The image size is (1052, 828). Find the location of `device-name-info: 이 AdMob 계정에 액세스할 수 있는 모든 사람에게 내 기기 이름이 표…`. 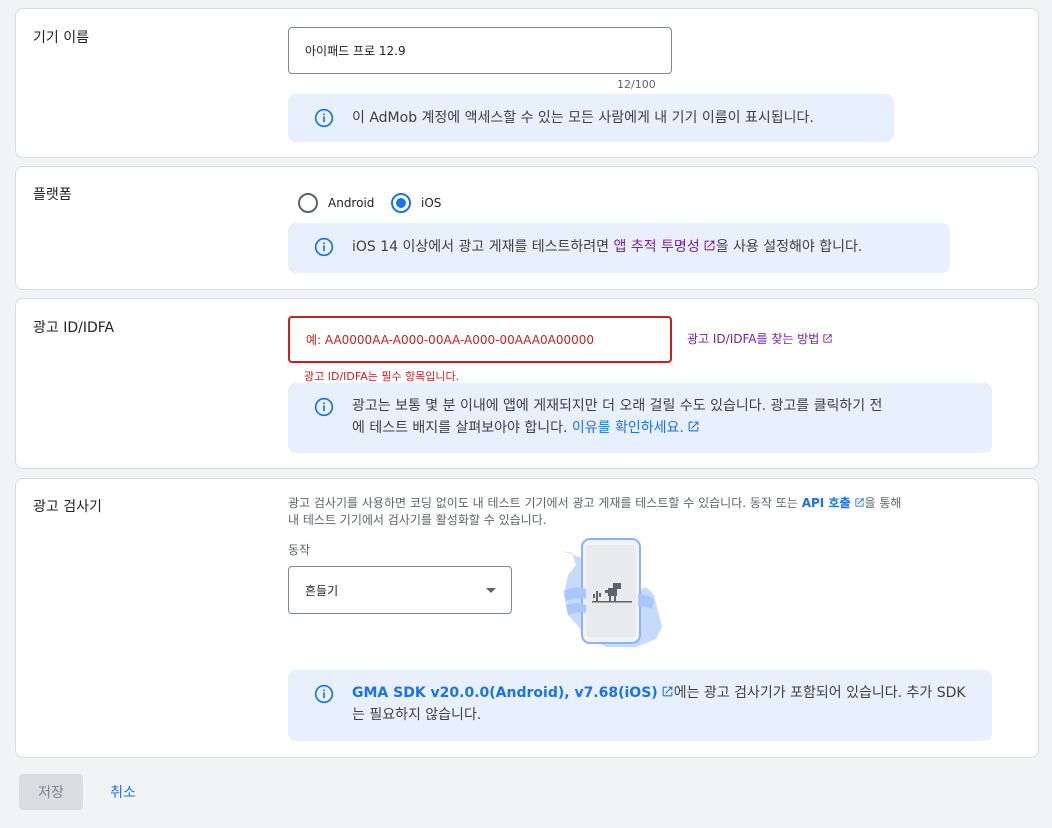

device-name-info: 이 AdMob 계정에 액세스할 수 있는 모든 사람에게 내 기기 이름이 표… is located at coordinates (591, 118).